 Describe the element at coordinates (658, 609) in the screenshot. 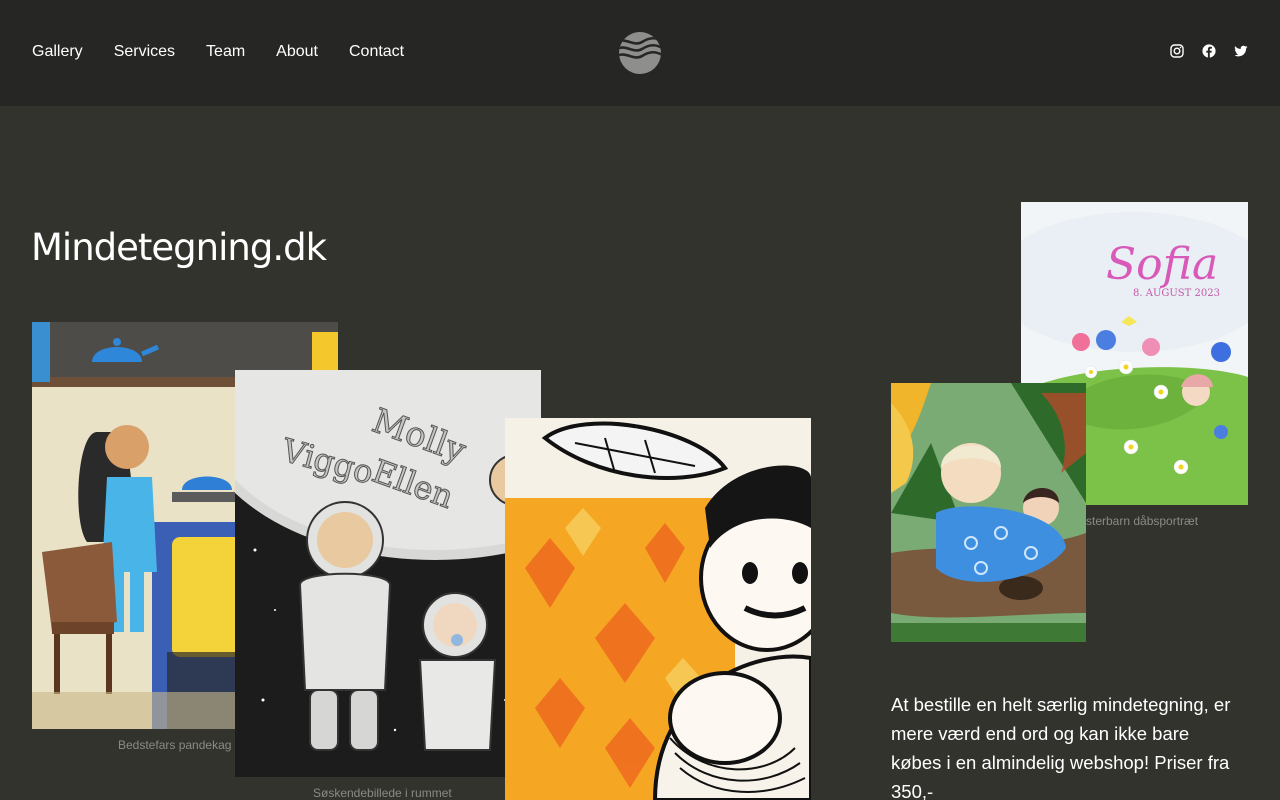

I see `autumn-artwork-image` at that location.